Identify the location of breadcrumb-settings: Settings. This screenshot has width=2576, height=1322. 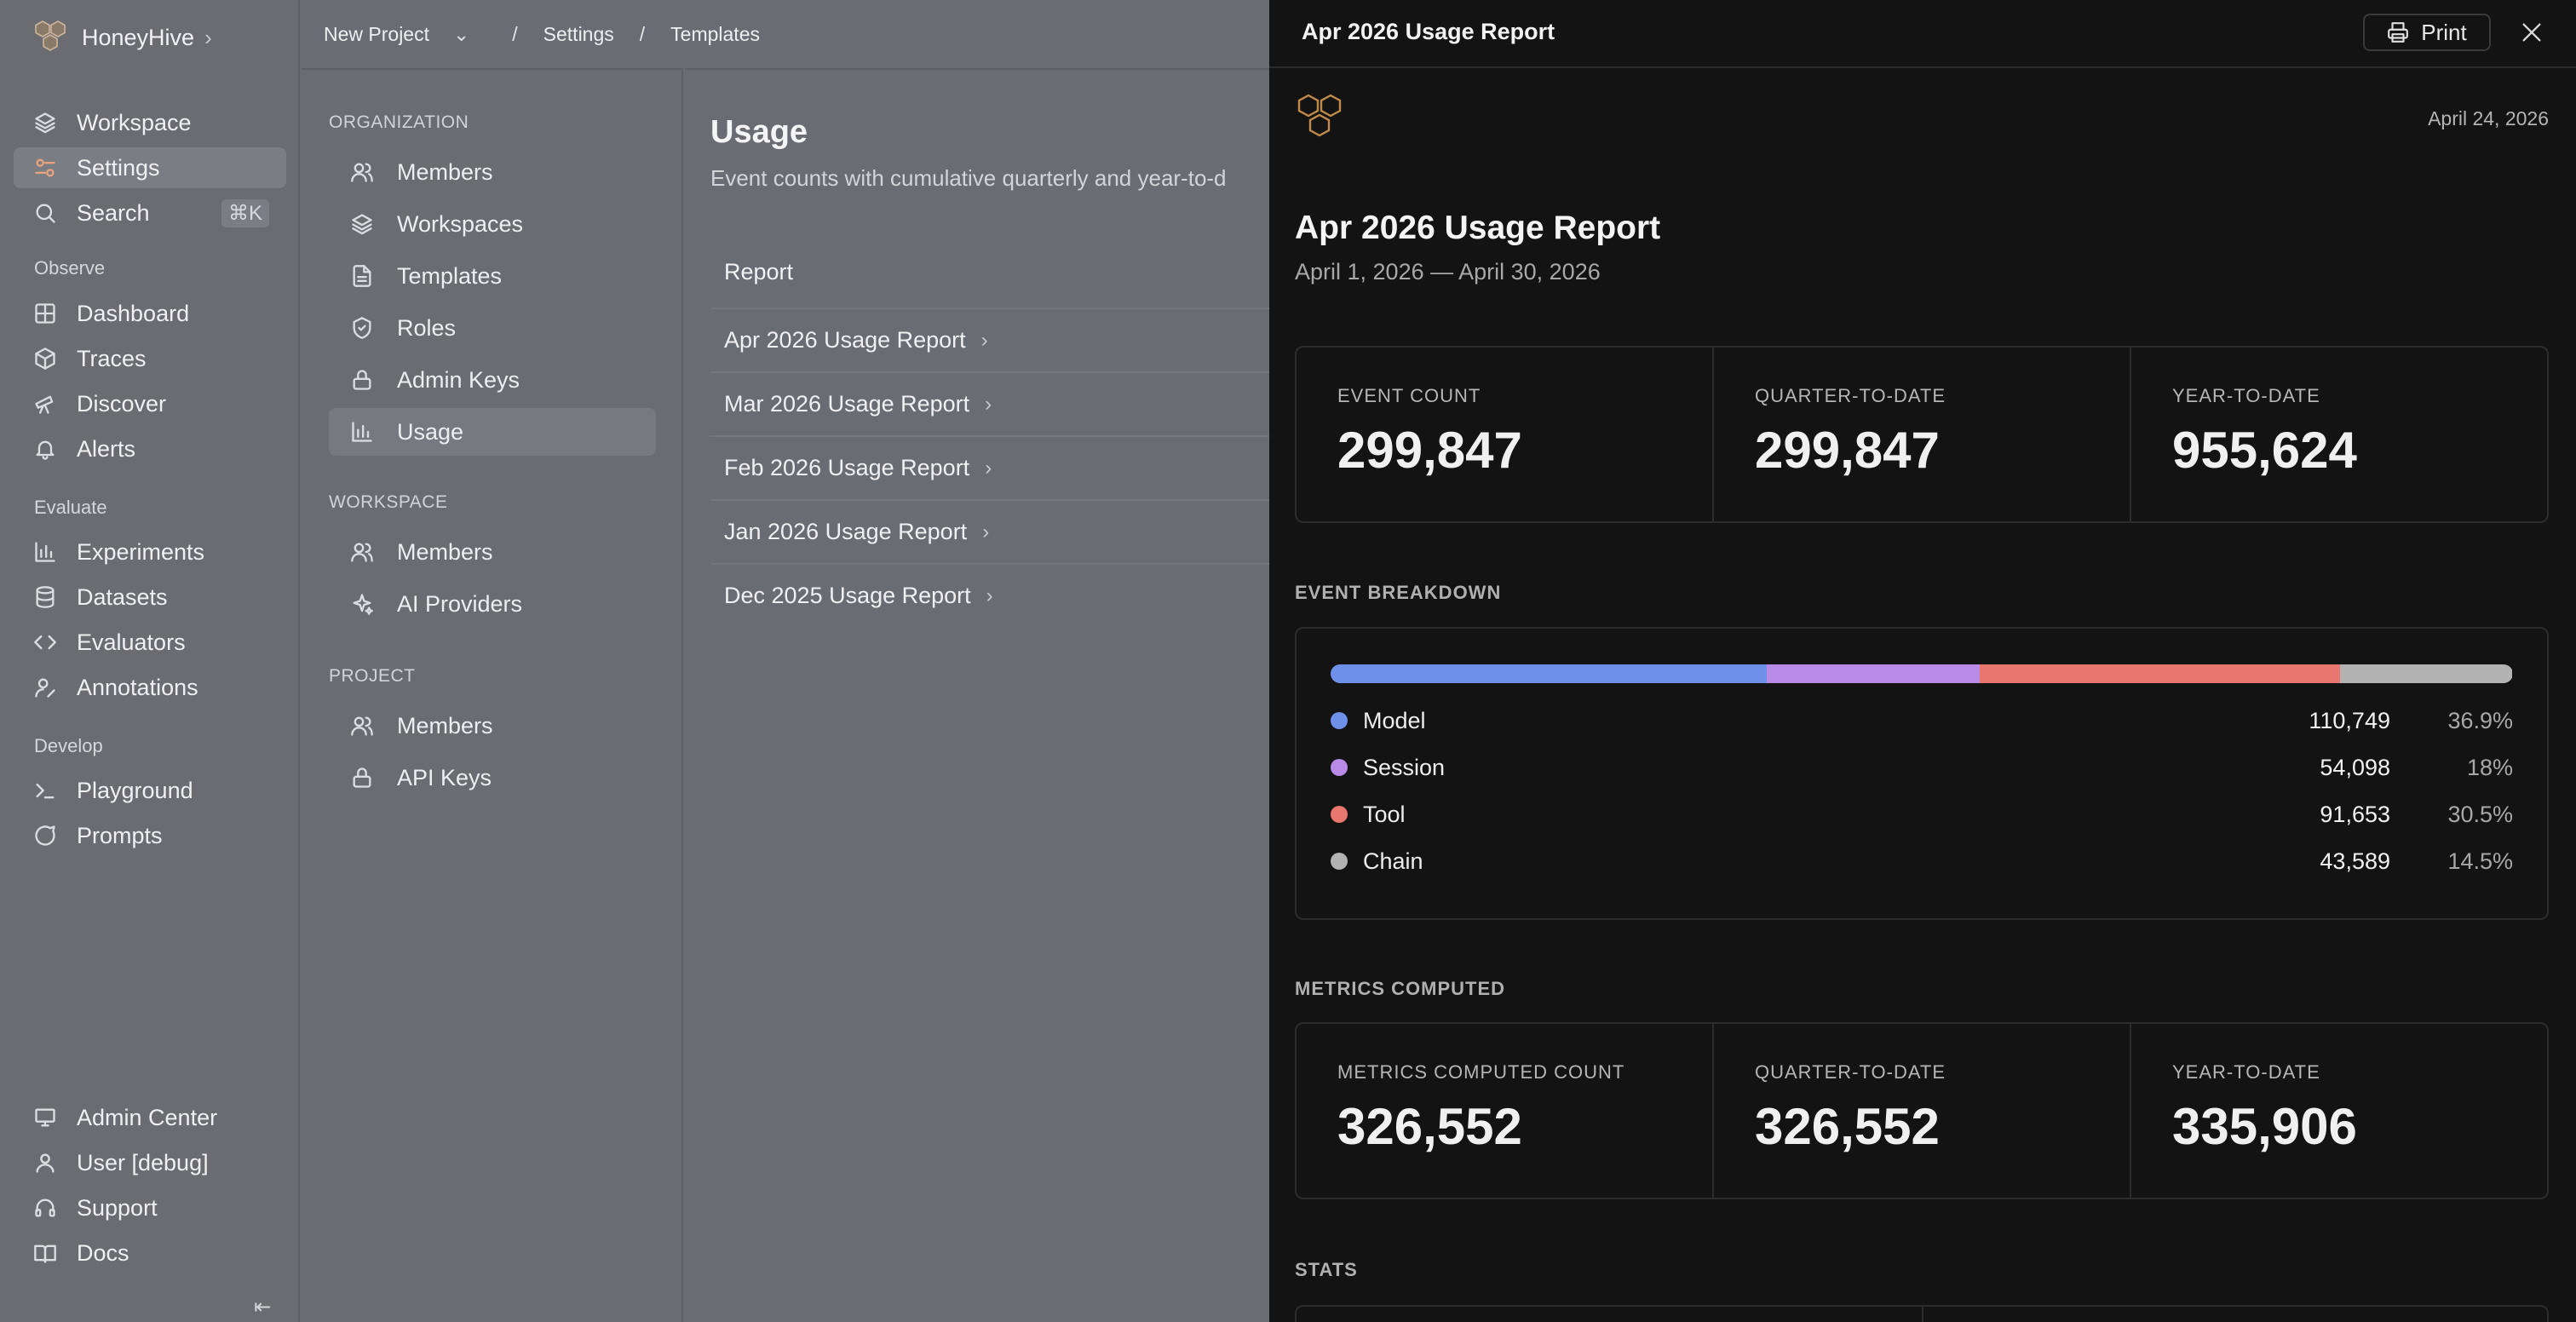
(579, 34).